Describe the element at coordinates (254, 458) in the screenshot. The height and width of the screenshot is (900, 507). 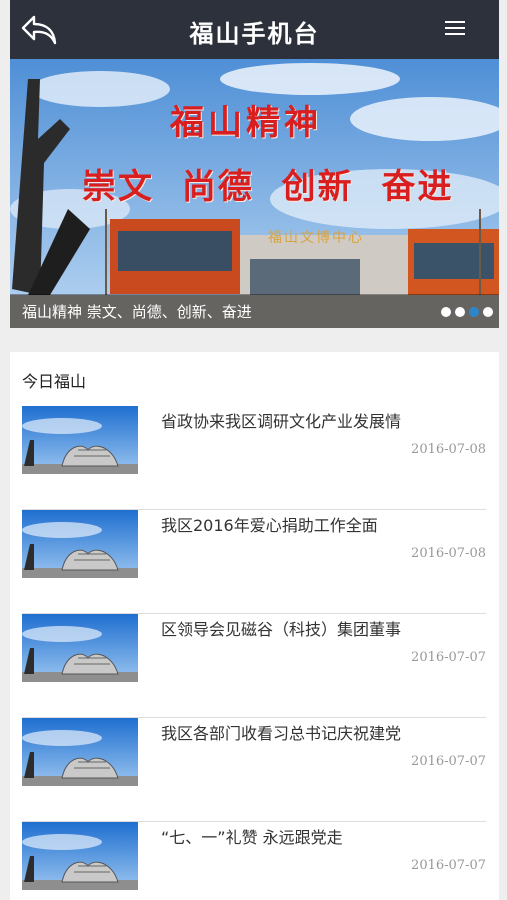
I see `news-item: 省政协来我区调研文化产业发展情 2016-07-08` at that location.